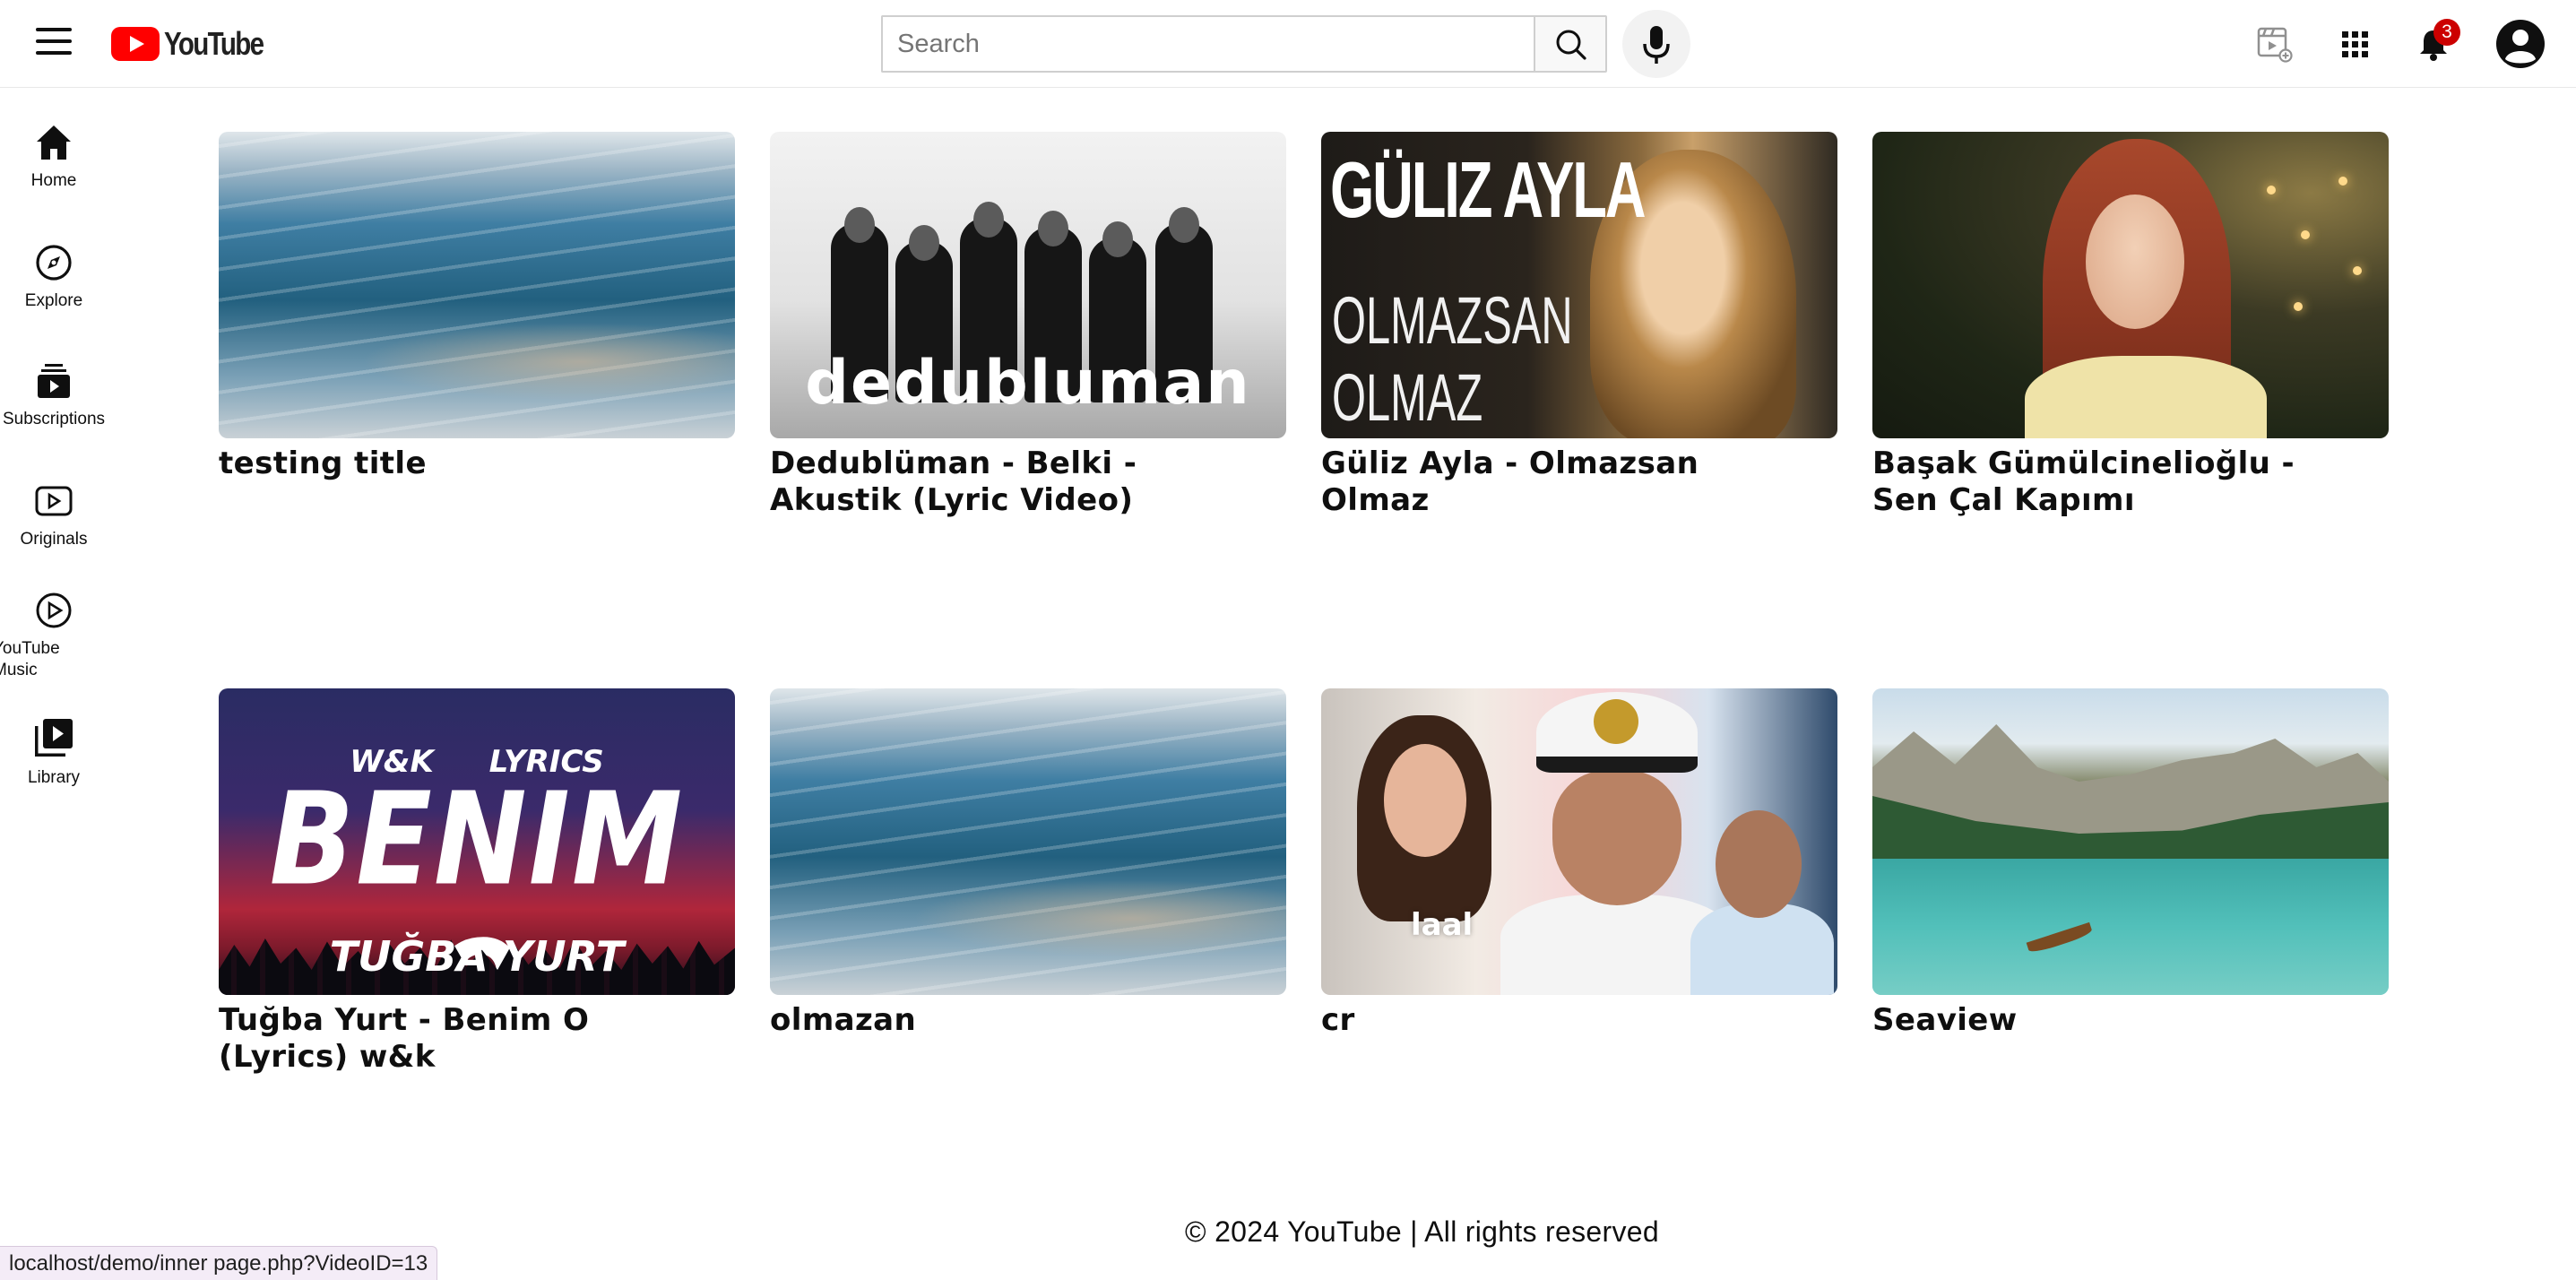  I want to click on account-avatar-icon, so click(2520, 44).